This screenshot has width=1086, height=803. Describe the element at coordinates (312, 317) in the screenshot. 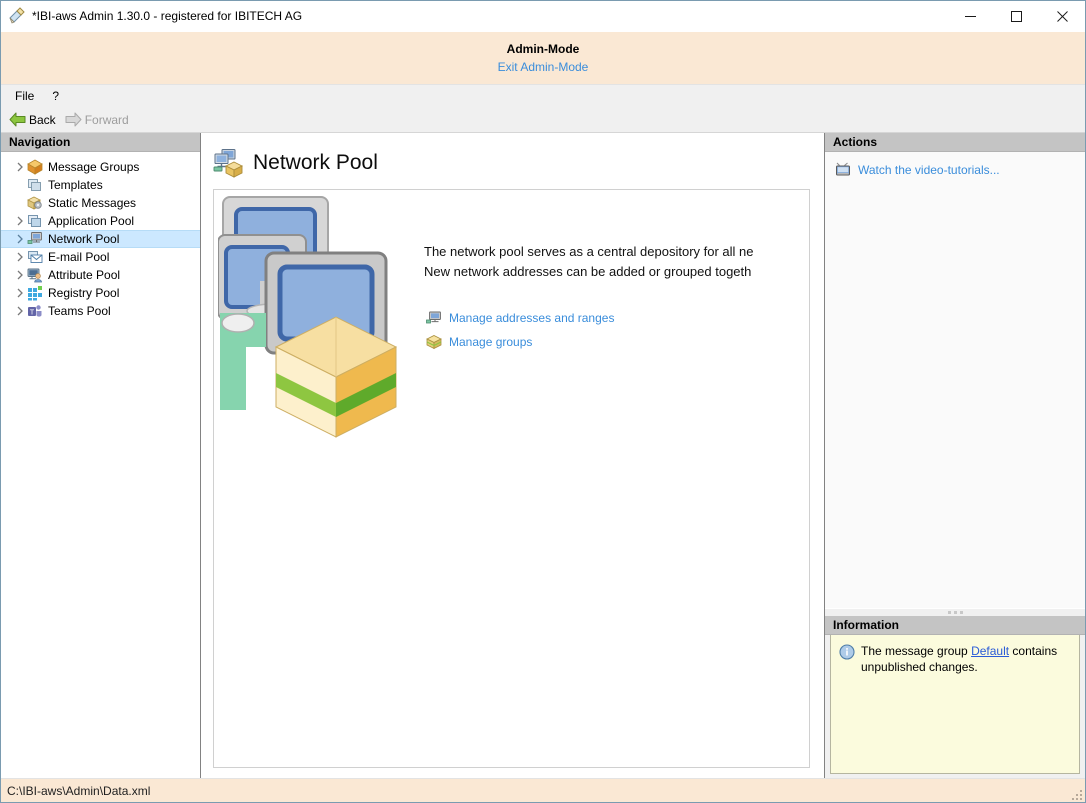

I see `network-monitors-with-package-illustration` at that location.